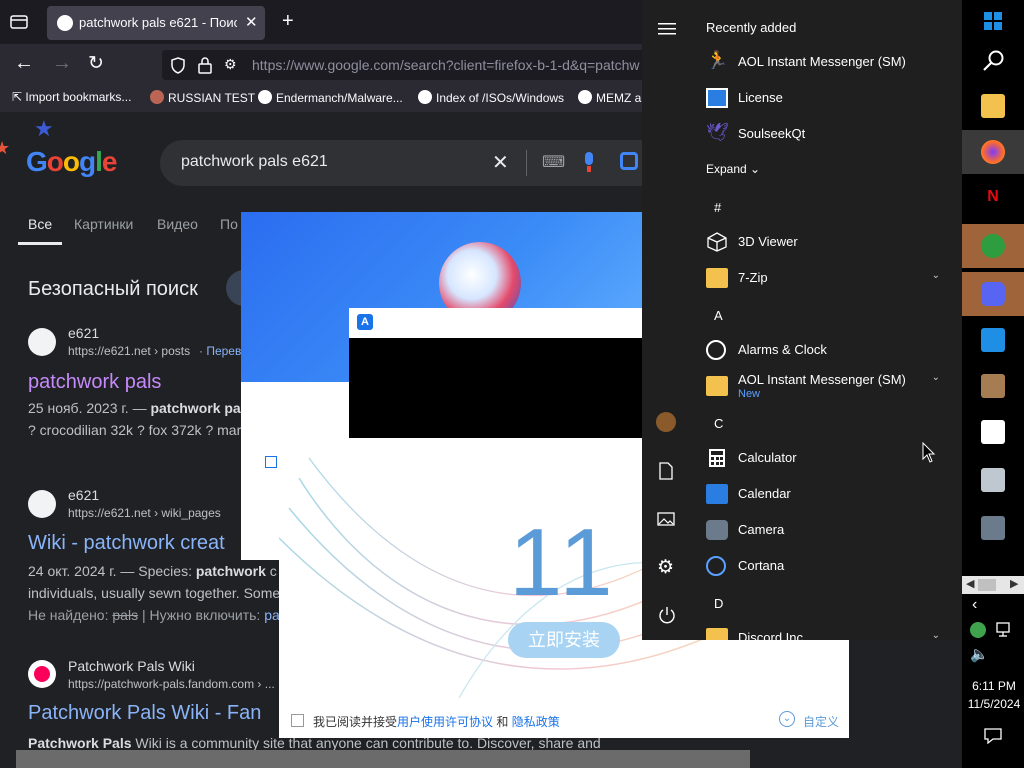  Describe the element at coordinates (129, 351) in the screenshot. I see `result-url: https://e621.net › posts` at that location.